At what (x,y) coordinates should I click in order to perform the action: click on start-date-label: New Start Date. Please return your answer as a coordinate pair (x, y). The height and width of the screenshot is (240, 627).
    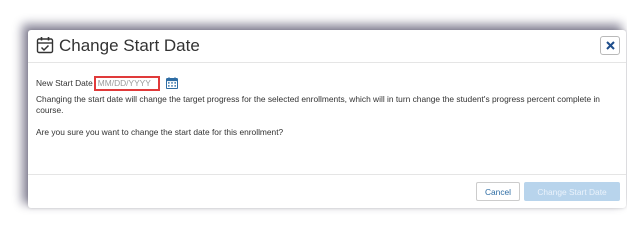
    Looking at the image, I should click on (64, 82).